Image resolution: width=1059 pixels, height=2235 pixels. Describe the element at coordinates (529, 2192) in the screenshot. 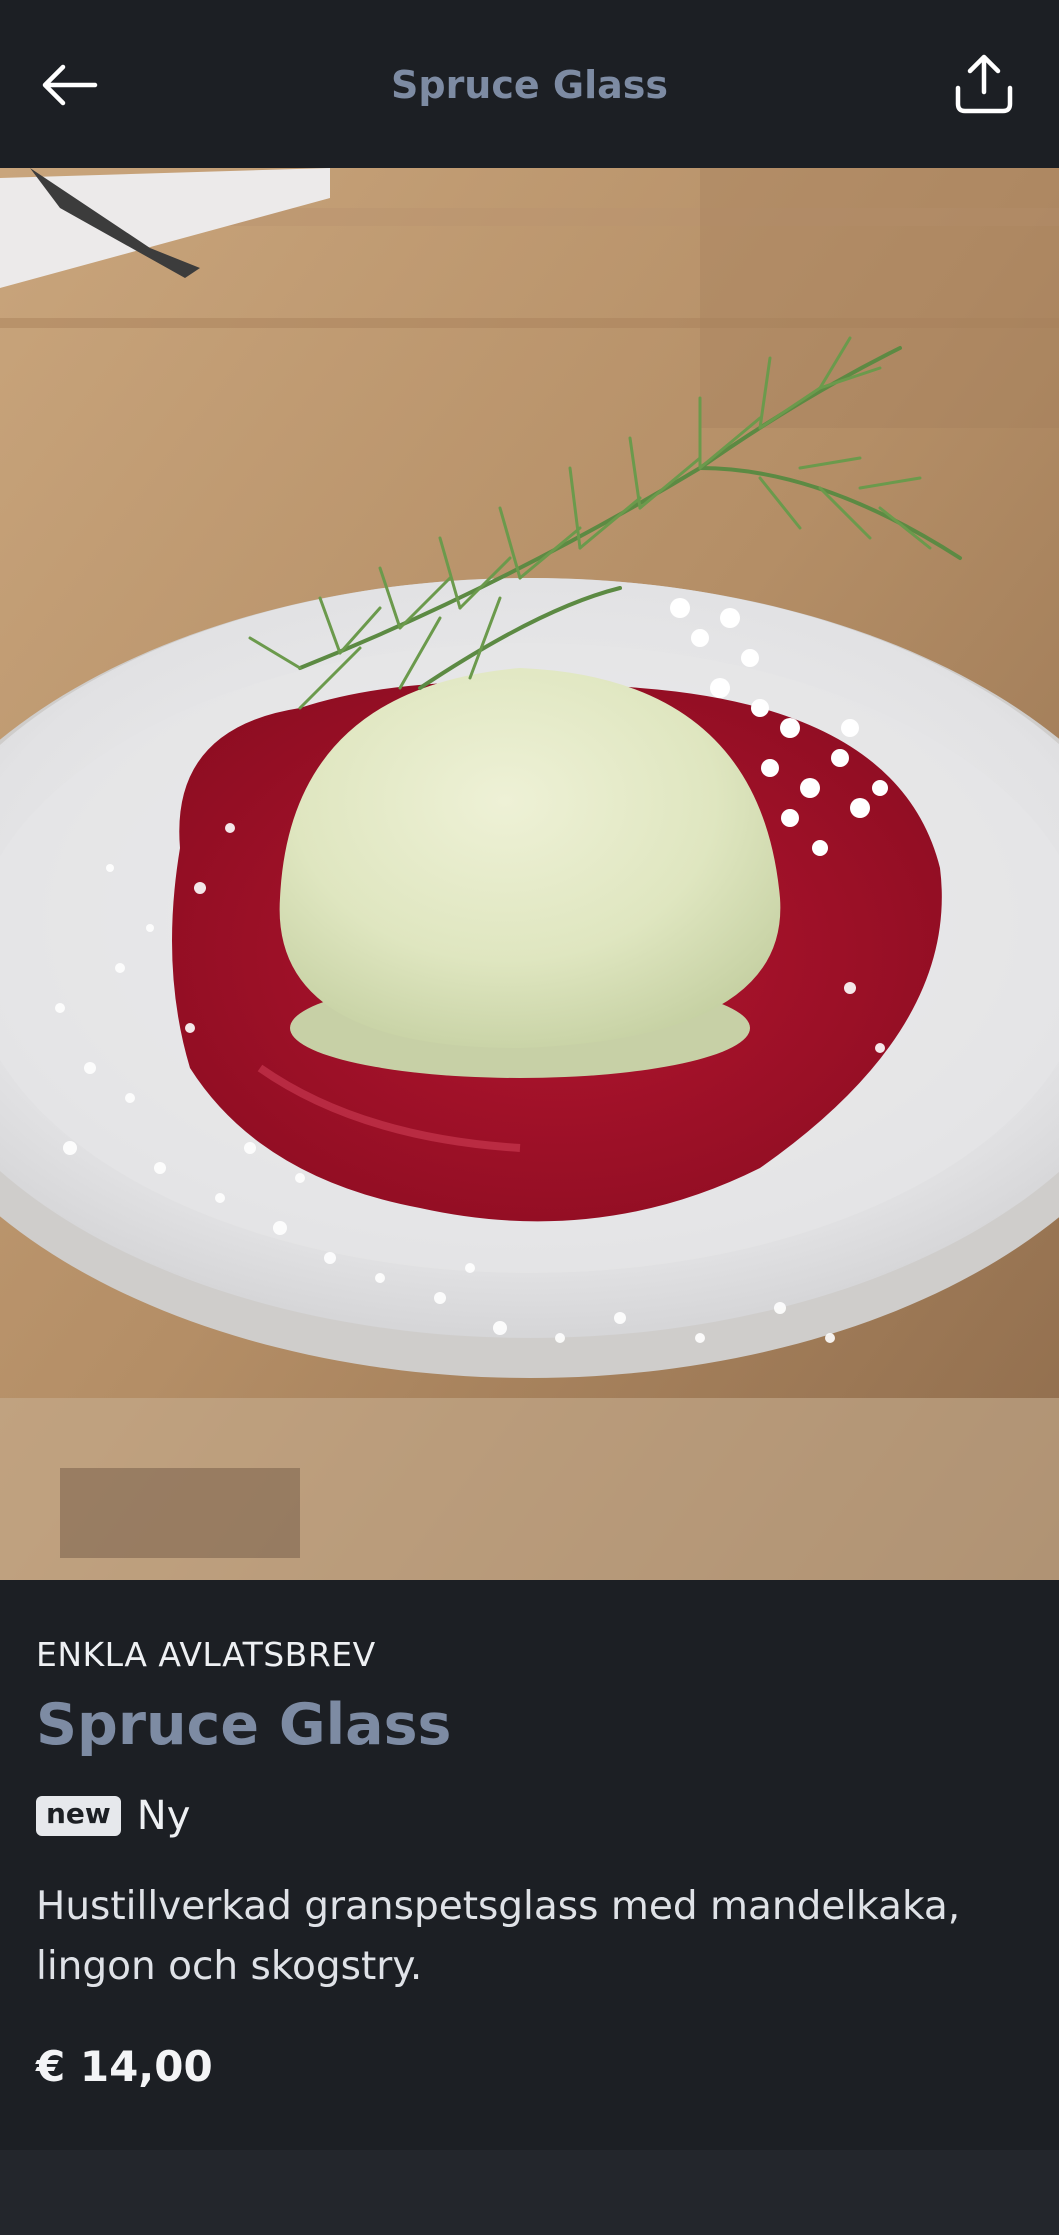

I see `bottom-bar` at that location.